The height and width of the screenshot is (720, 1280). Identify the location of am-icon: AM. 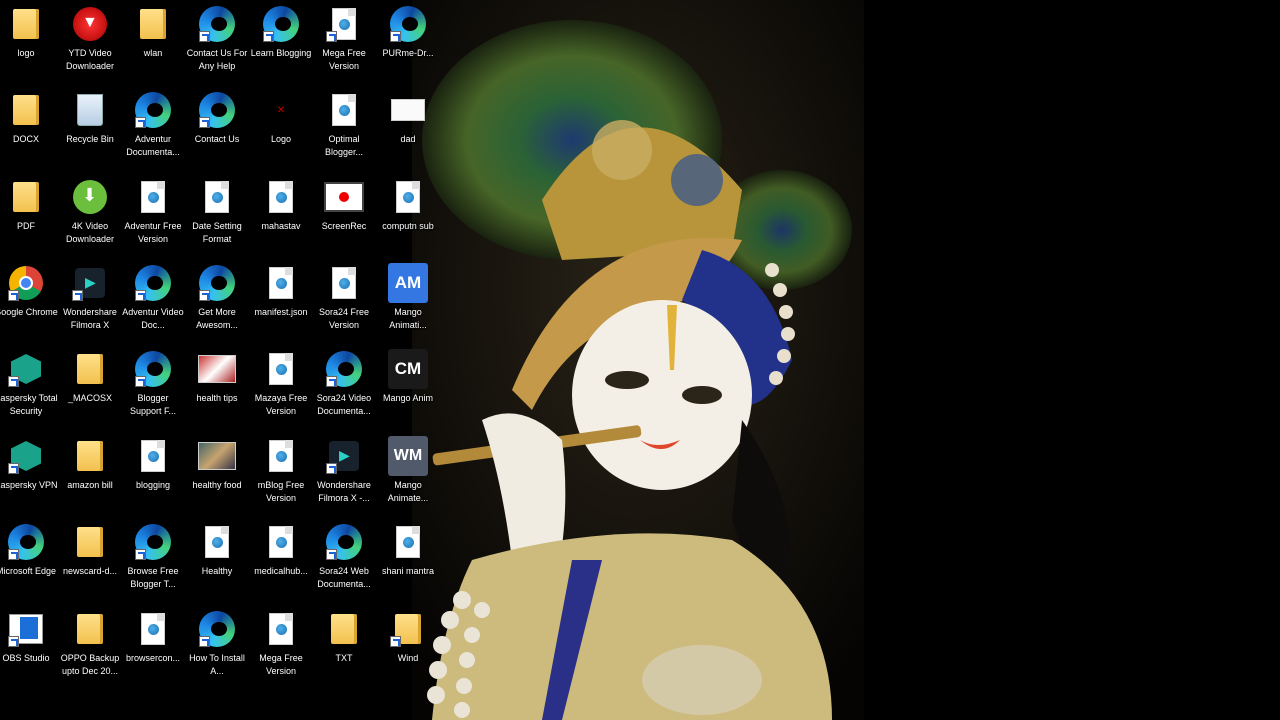
(408, 283).